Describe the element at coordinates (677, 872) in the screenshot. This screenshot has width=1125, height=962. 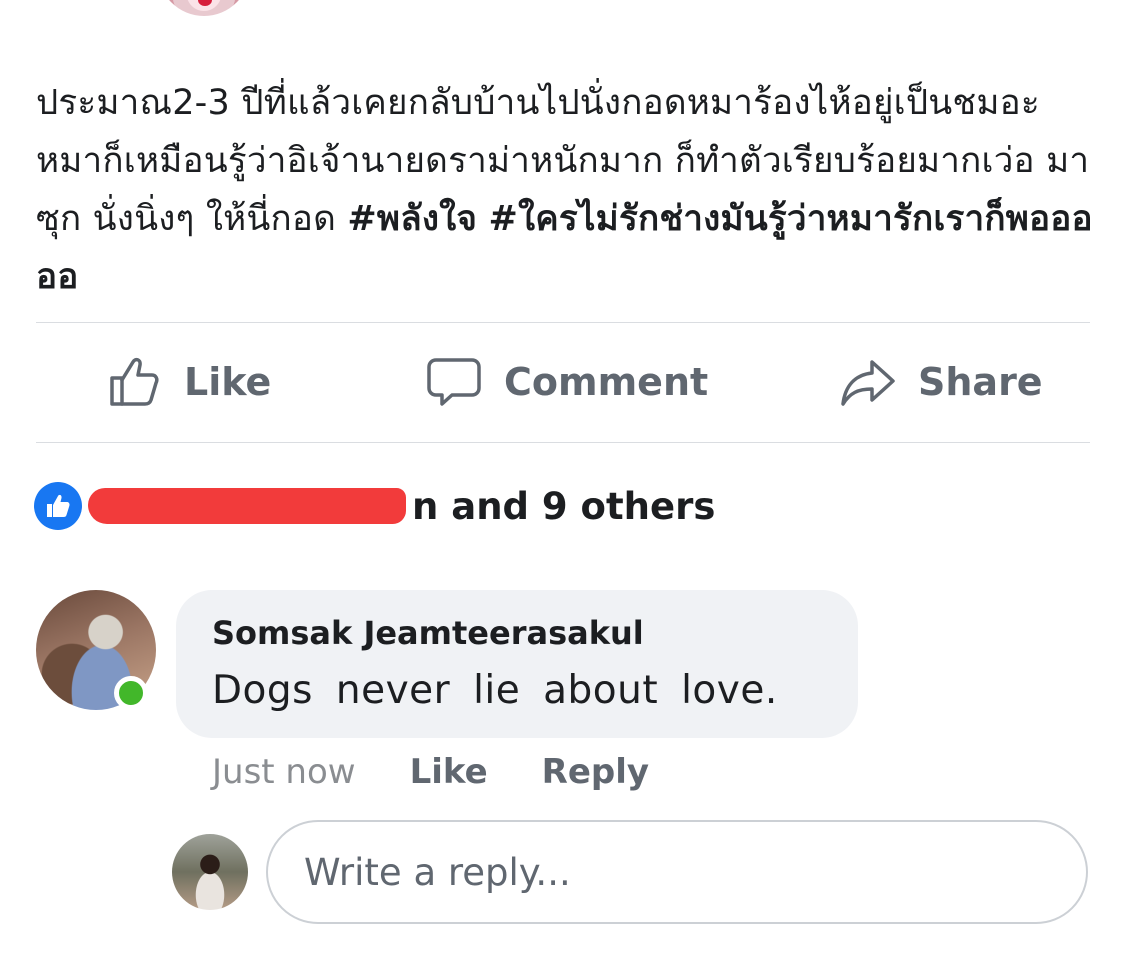
I see `reply-input` at that location.